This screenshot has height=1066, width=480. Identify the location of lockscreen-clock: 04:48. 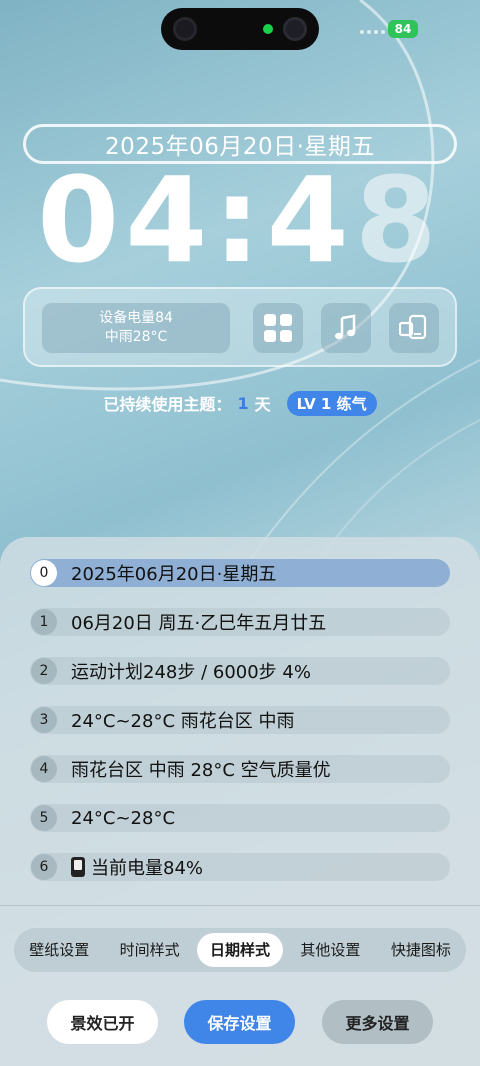
(240, 220).